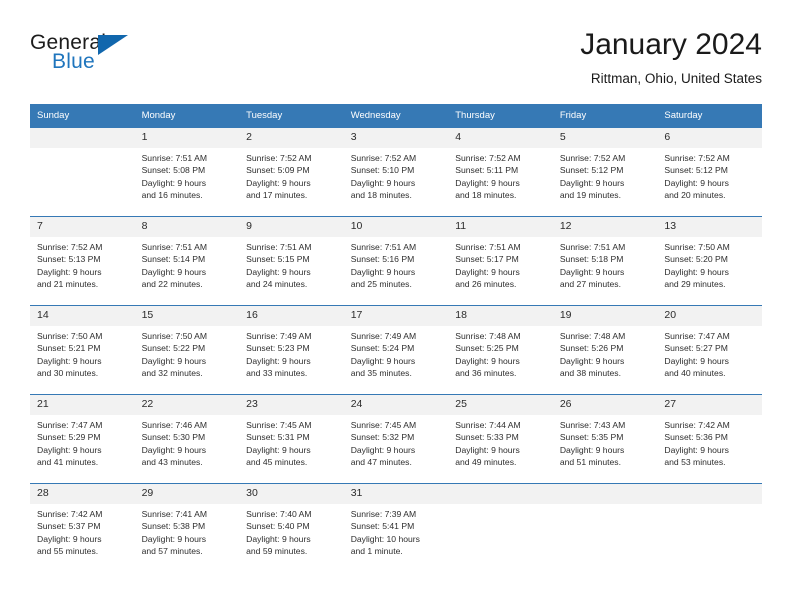 The image size is (792, 612). Describe the element at coordinates (278, 437) in the screenshot. I see `sunset-time: Sunset: 5:31 PM` at that location.